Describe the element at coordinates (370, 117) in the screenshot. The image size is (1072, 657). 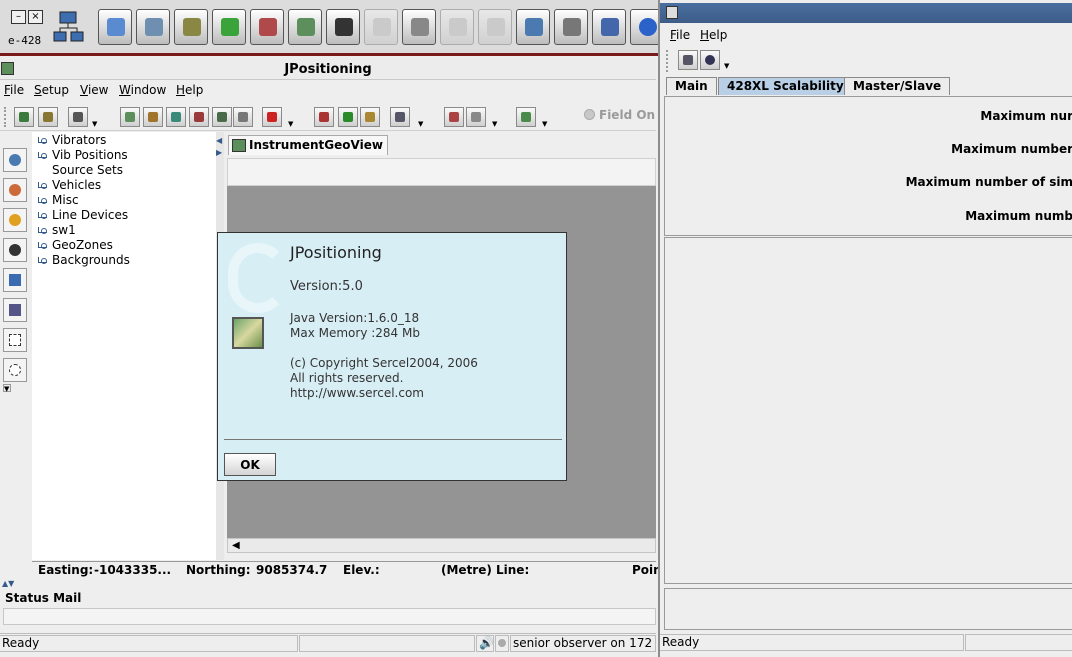
I see `truck-button` at that location.